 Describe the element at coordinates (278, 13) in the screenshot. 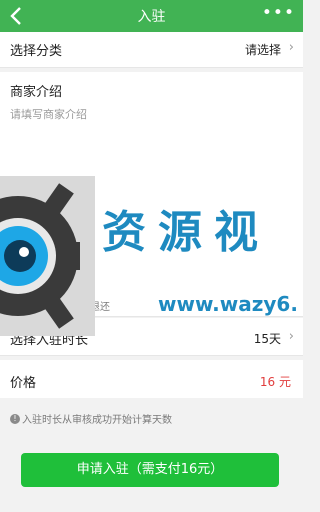

I see `more-icon: •••` at that location.